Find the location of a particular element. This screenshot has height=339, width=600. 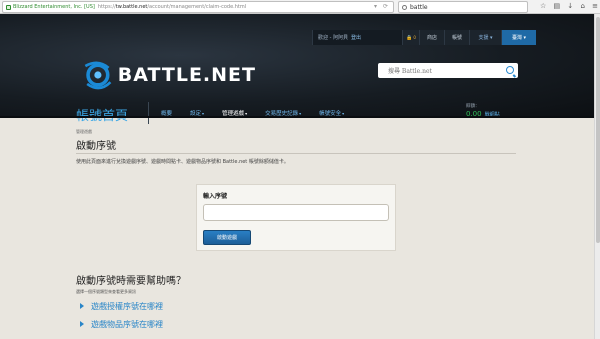

reload-icon: ▾ ⟳ is located at coordinates (382, 6).